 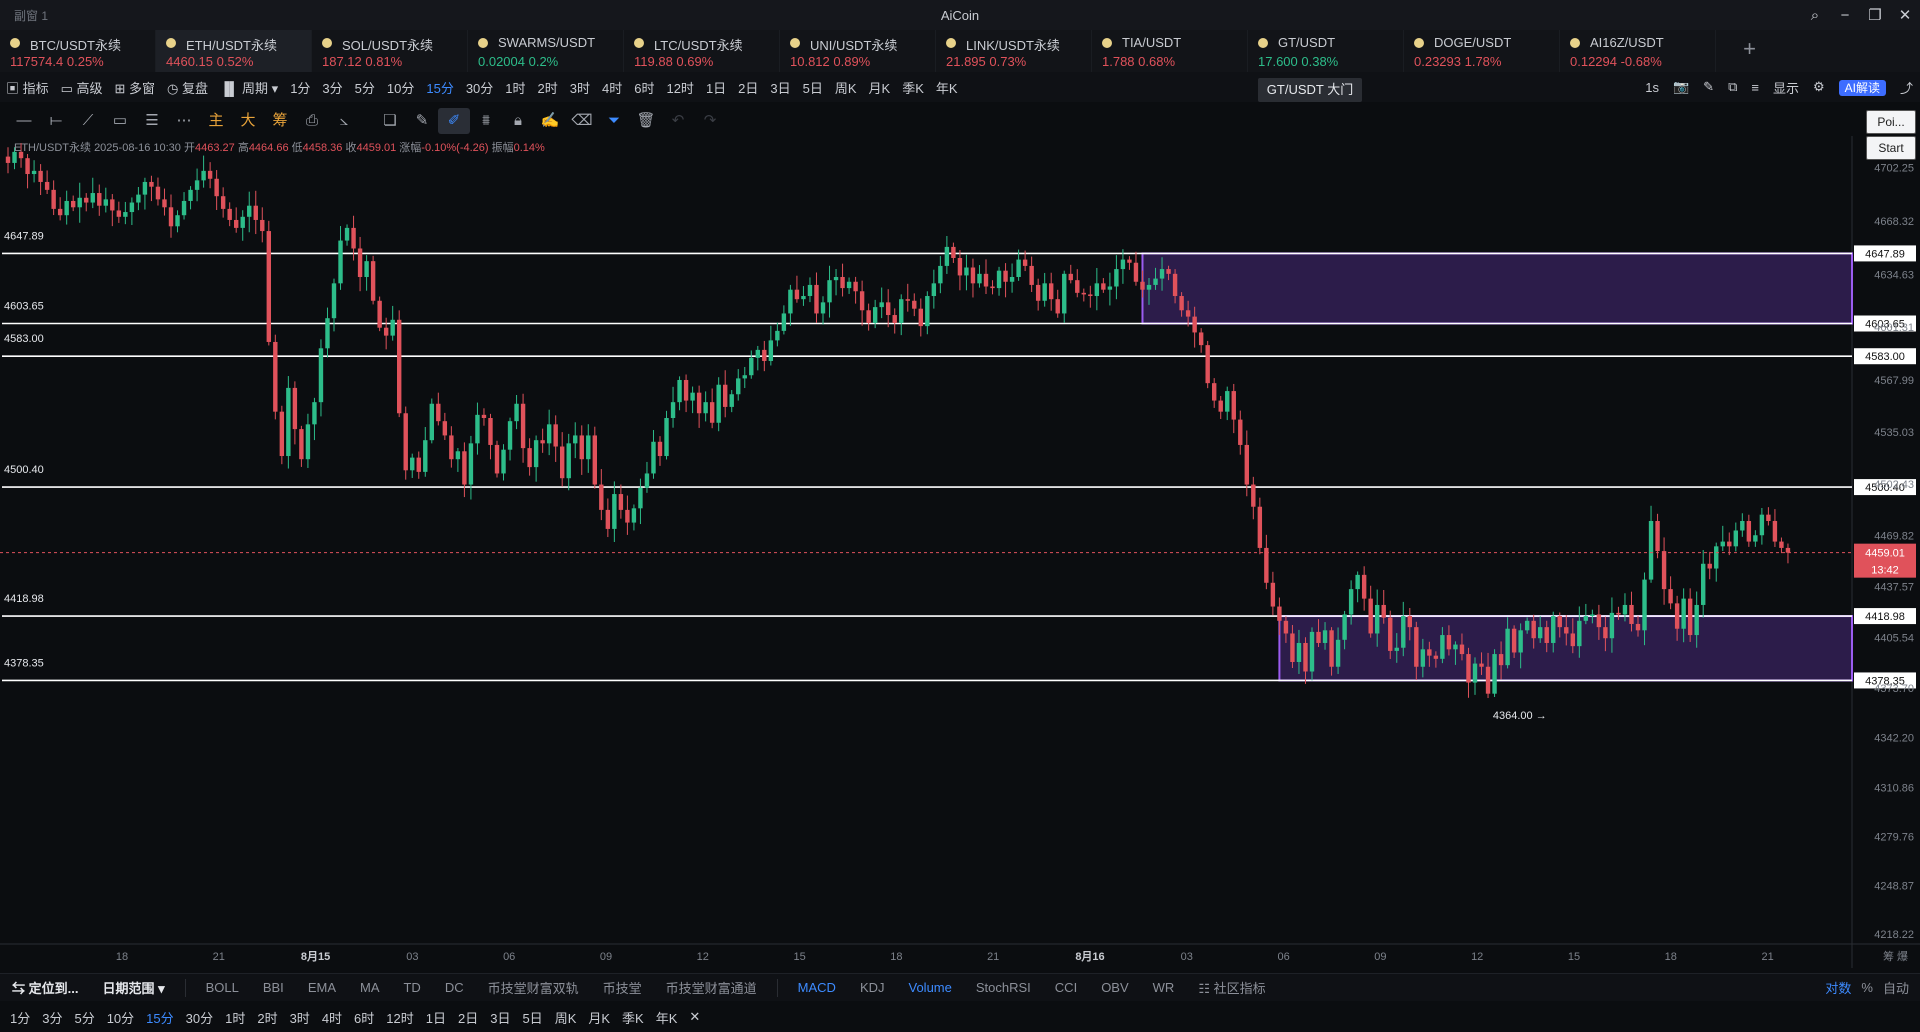 I want to click on bottom-timeframe-6时: 6时, so click(x=364, y=1017).